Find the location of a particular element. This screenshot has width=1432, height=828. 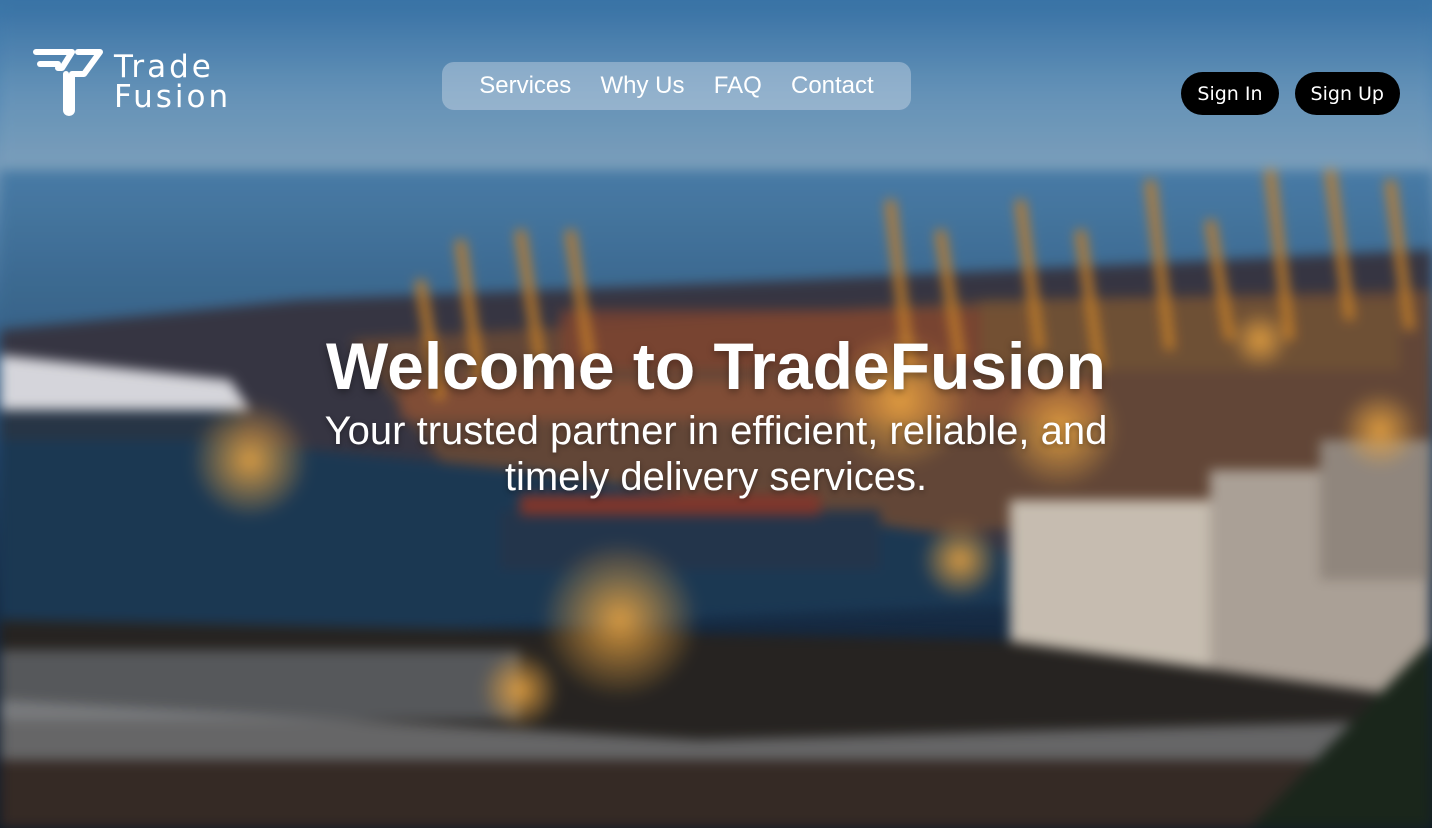

sign-up-button: Sign Up is located at coordinates (1347, 93).